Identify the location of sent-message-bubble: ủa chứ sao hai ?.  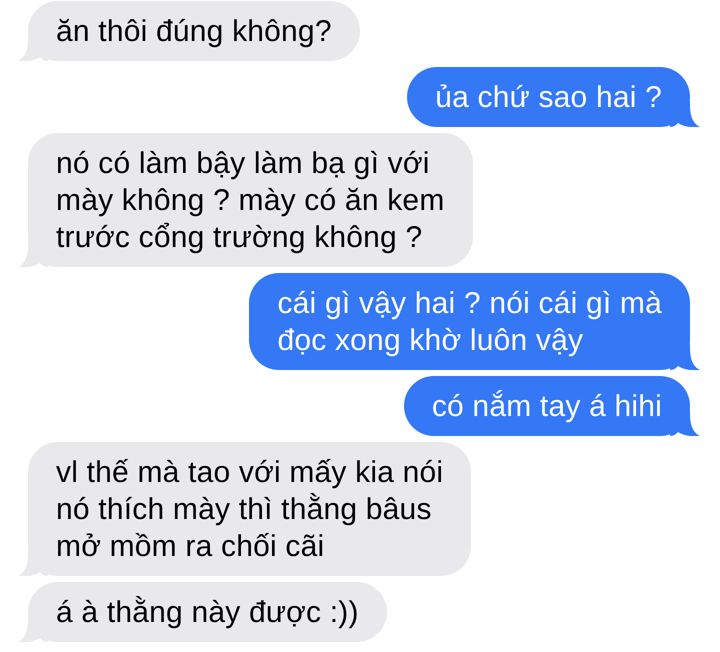
(548, 97).